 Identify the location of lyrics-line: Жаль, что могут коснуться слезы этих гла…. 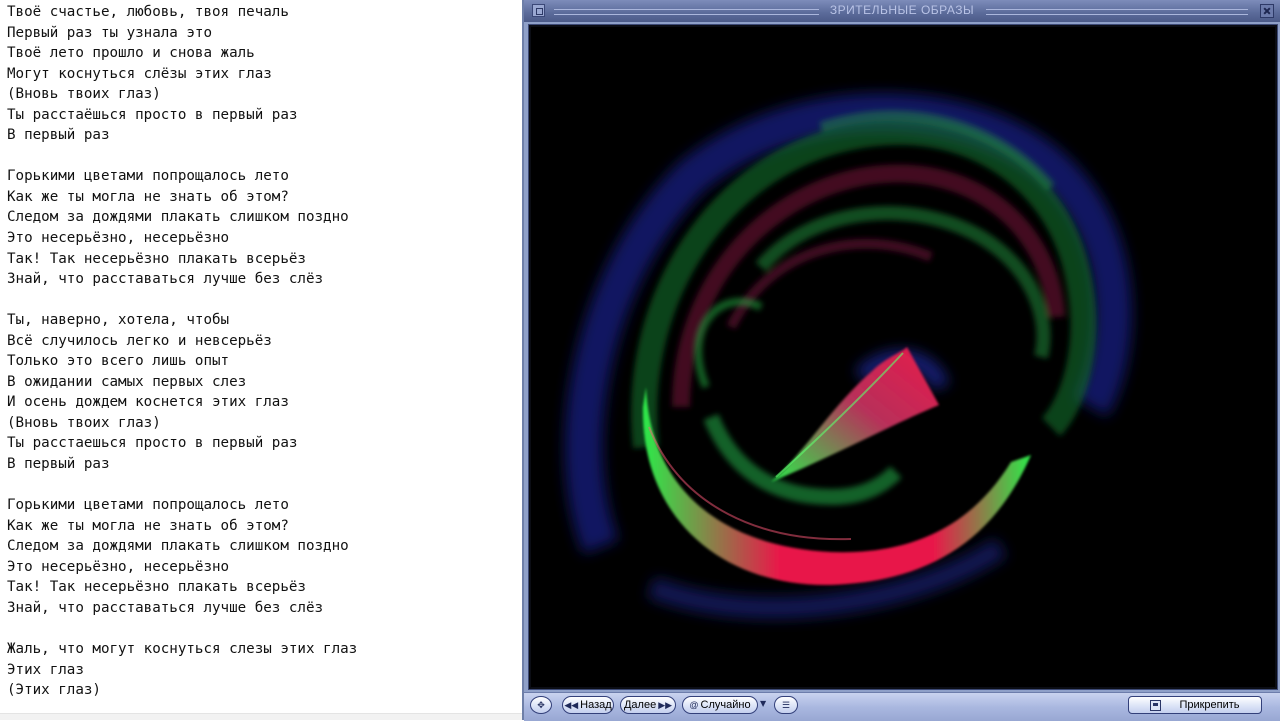
(182, 648).